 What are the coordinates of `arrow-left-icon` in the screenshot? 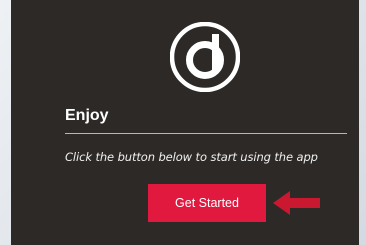 It's located at (296, 203).